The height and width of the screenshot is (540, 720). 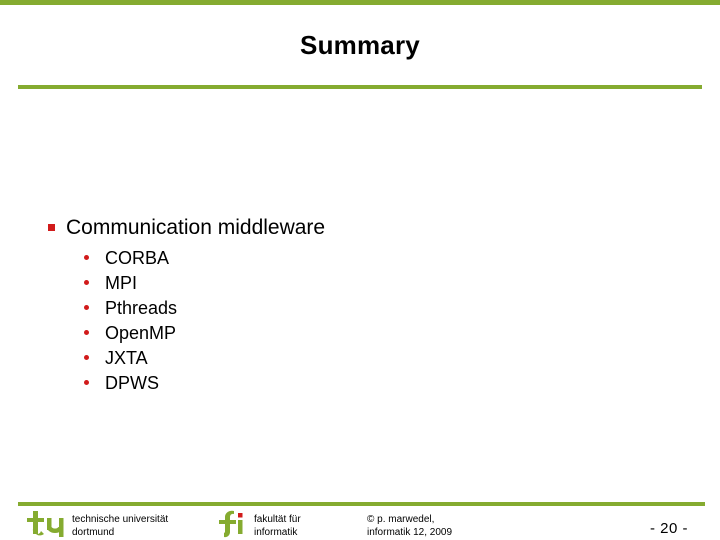 I want to click on faculty-branding: fakultät für informatik, so click(x=259, y=524).